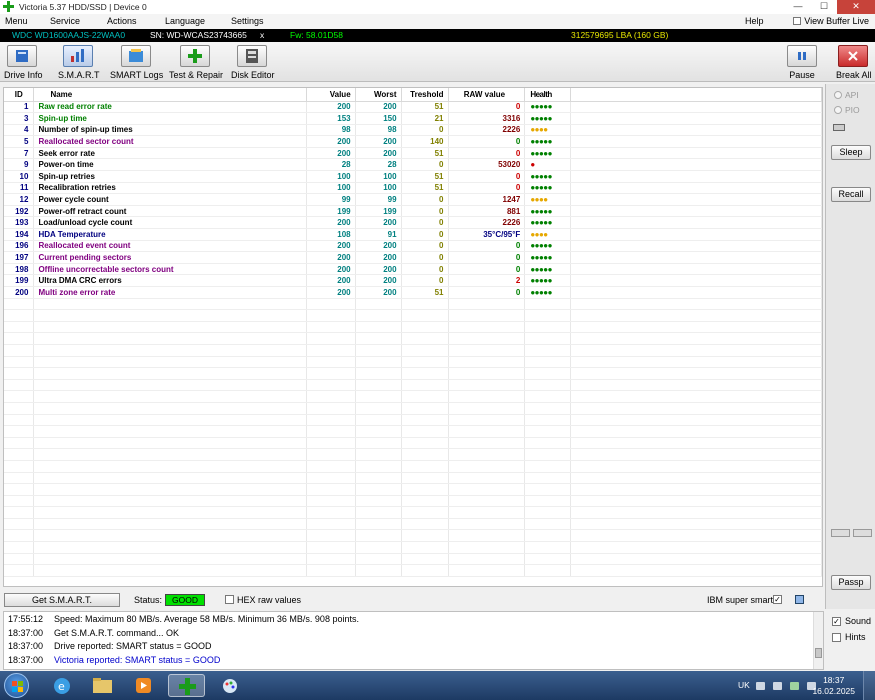  I want to click on log-scrollbar-thumb, so click(818, 653).